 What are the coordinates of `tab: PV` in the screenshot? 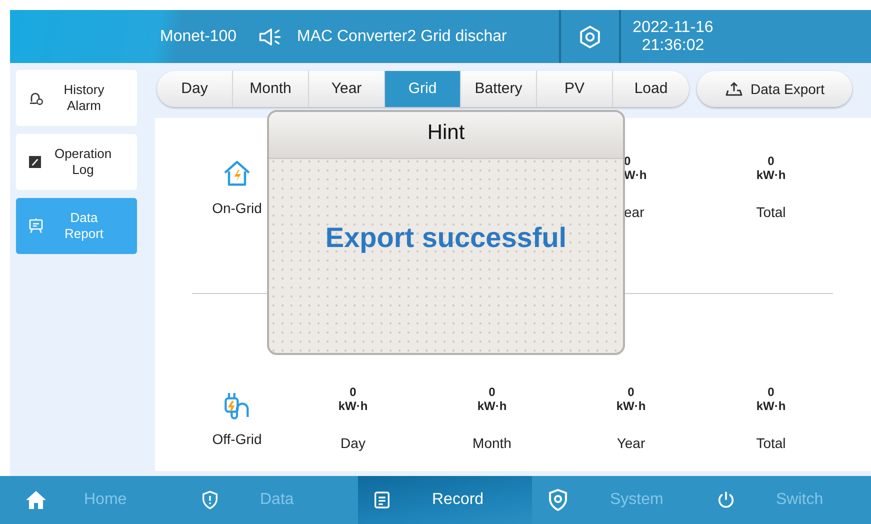 It's located at (575, 89).